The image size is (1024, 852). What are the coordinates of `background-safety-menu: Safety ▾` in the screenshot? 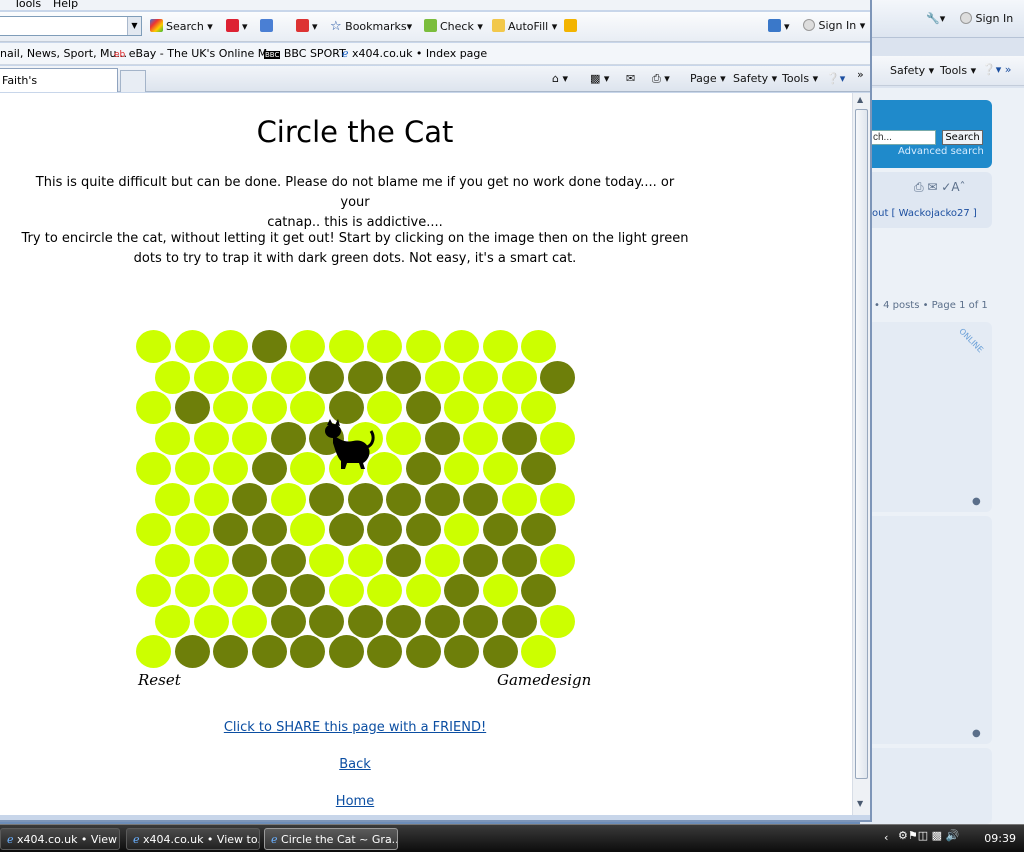 It's located at (912, 70).